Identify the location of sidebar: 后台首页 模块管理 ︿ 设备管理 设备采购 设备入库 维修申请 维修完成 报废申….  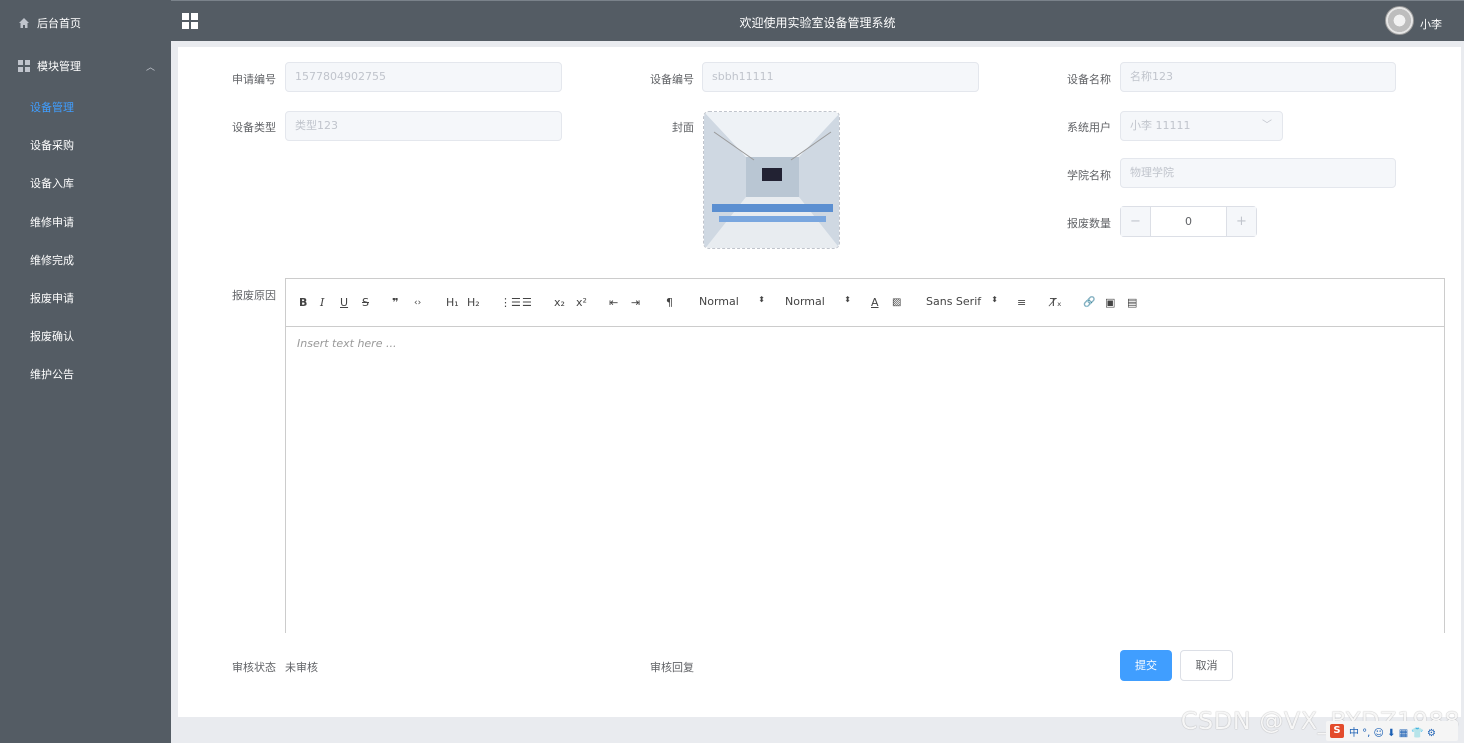
(85, 371).